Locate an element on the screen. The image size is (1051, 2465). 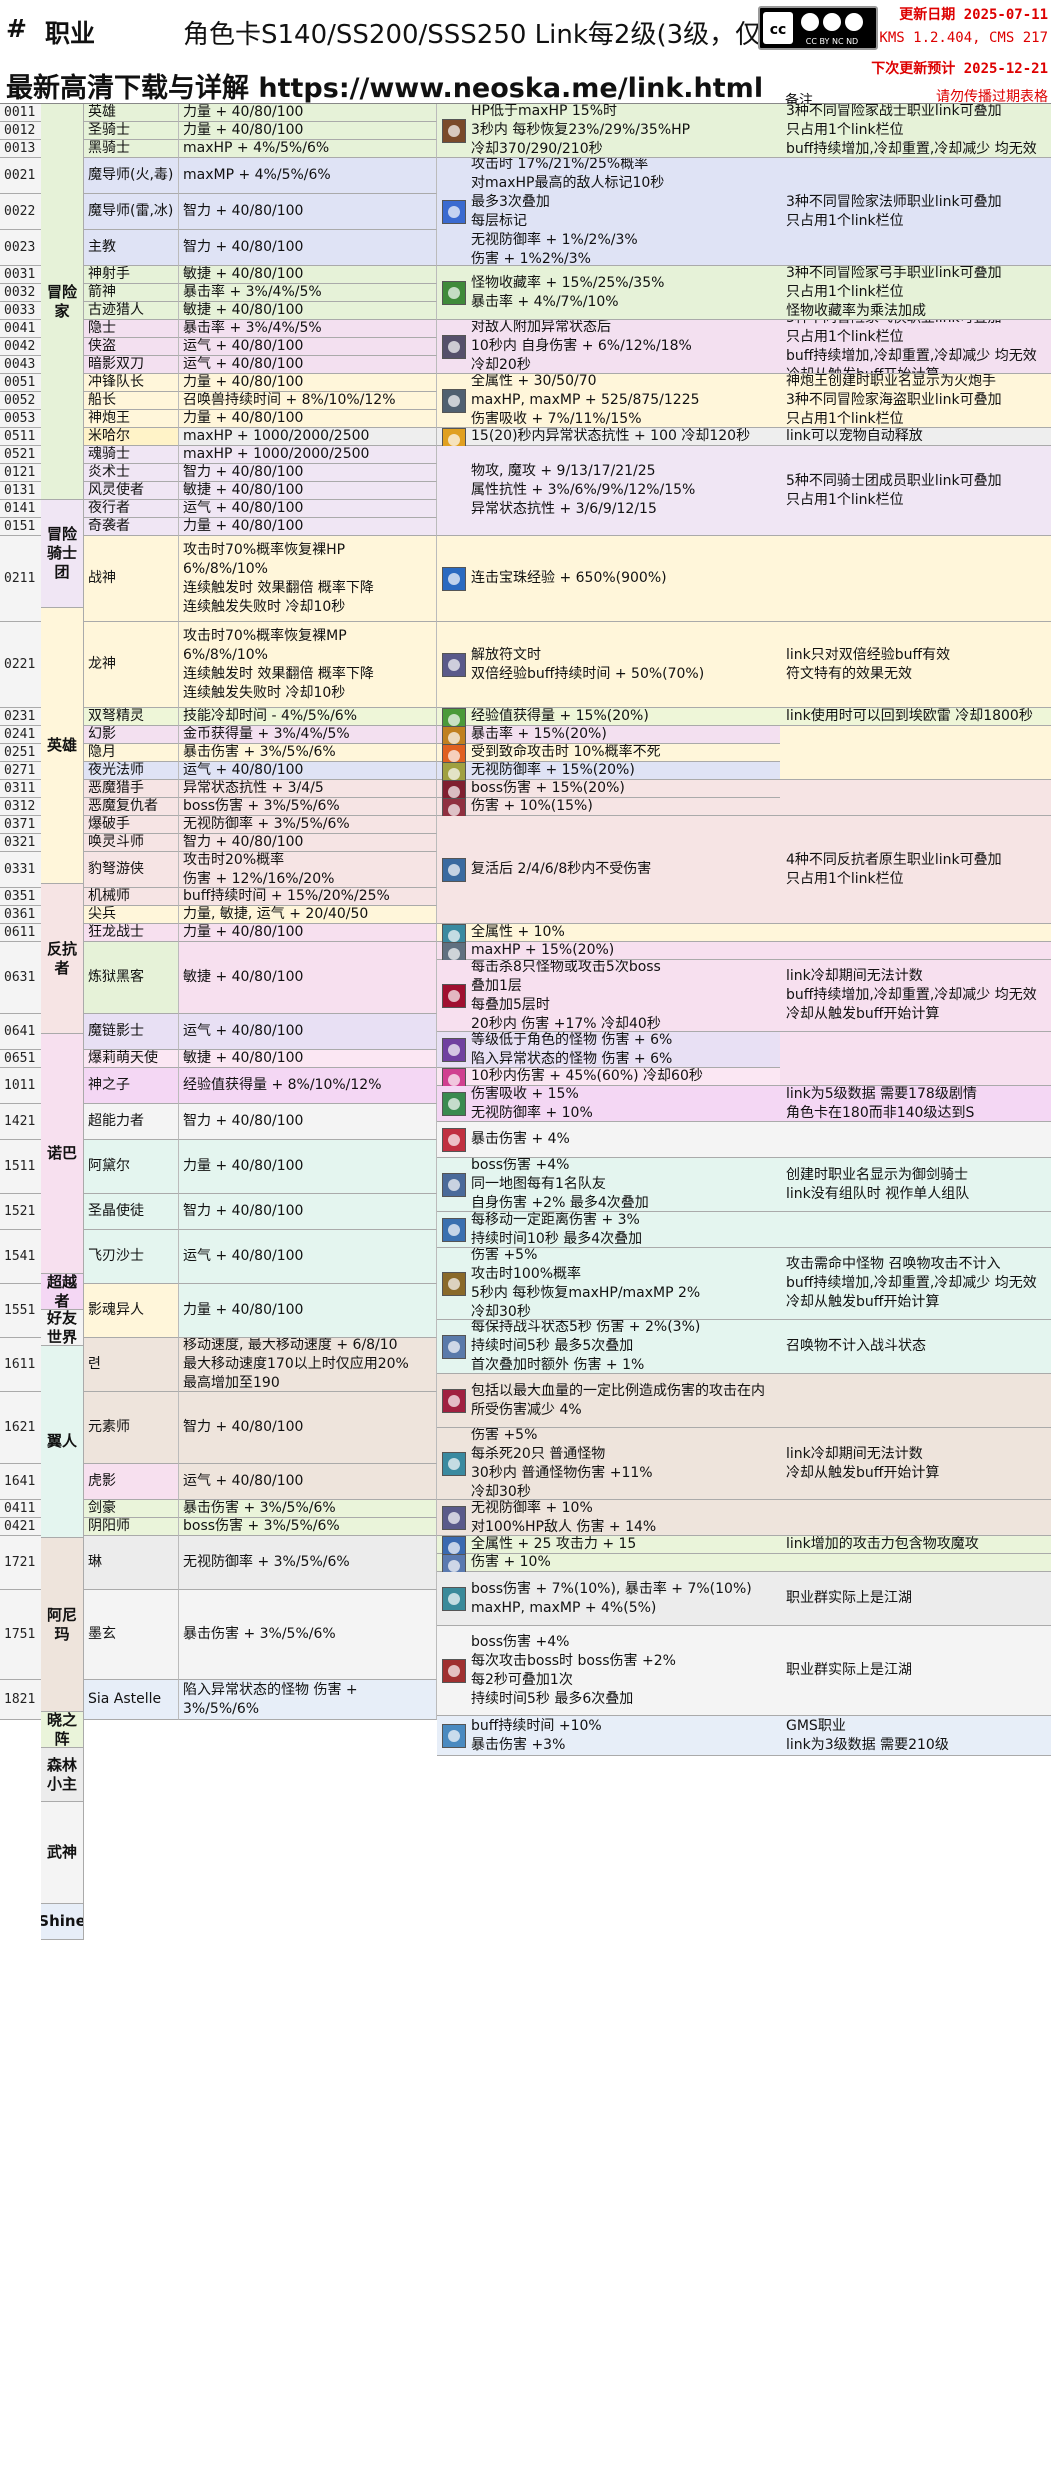
magic-mark-icon is located at coordinates (454, 212).